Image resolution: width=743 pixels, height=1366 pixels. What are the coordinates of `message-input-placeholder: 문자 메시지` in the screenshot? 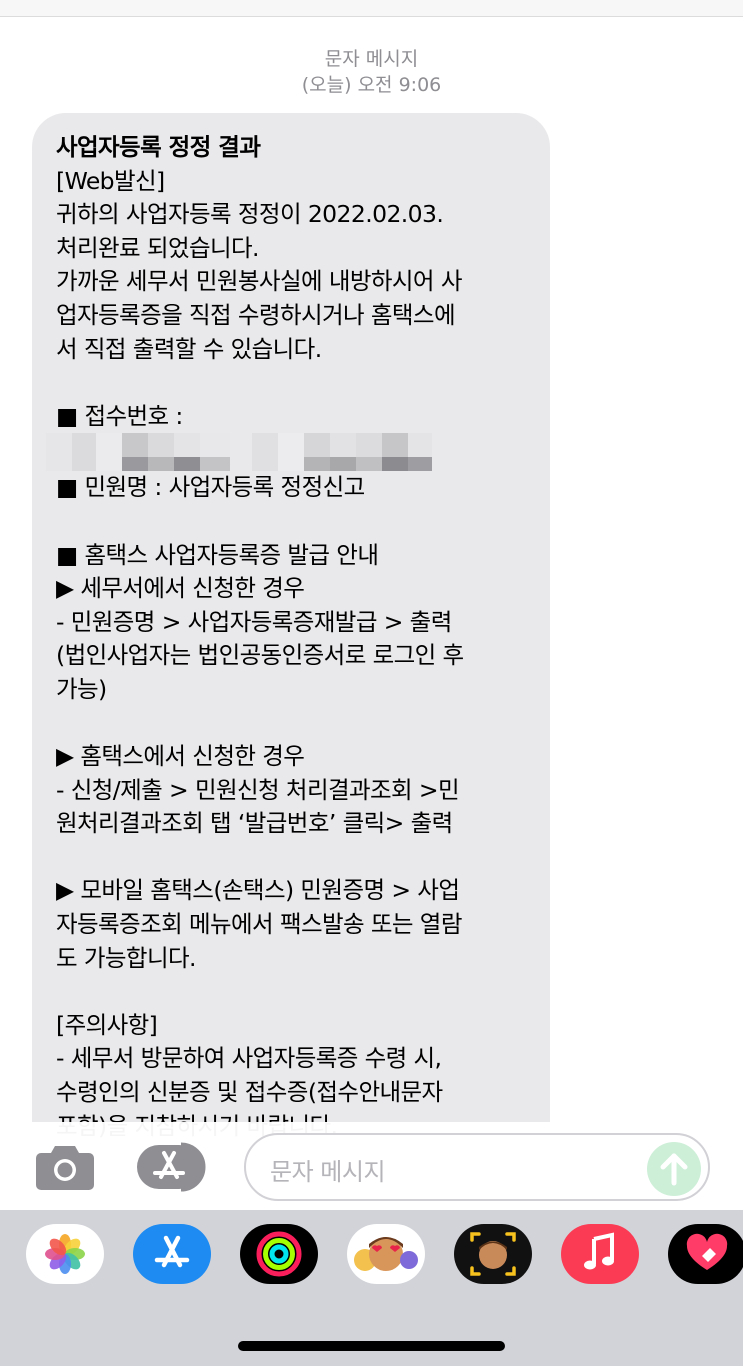 It's located at (328, 1172).